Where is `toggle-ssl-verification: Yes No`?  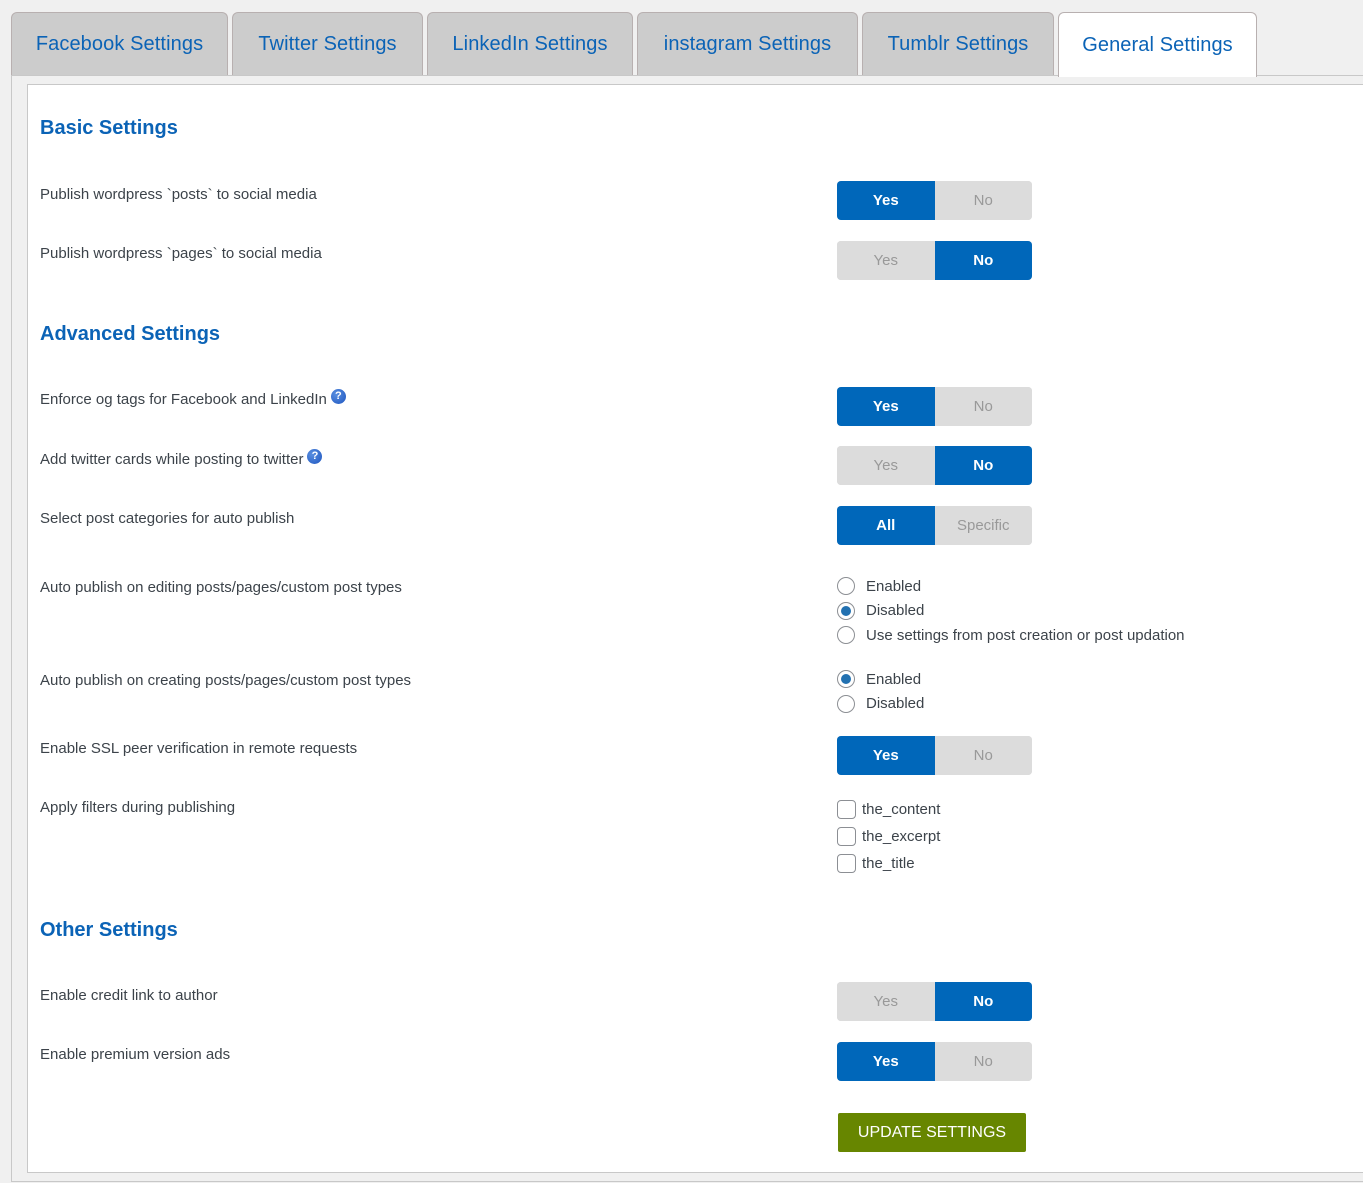
toggle-ssl-verification: Yes No is located at coordinates (934, 755).